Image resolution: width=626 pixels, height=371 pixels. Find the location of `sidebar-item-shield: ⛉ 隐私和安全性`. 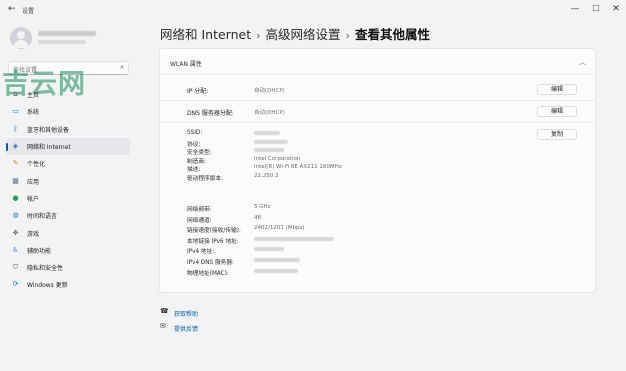

sidebar-item-shield: ⛉ 隐私和安全性 is located at coordinates (68, 267).